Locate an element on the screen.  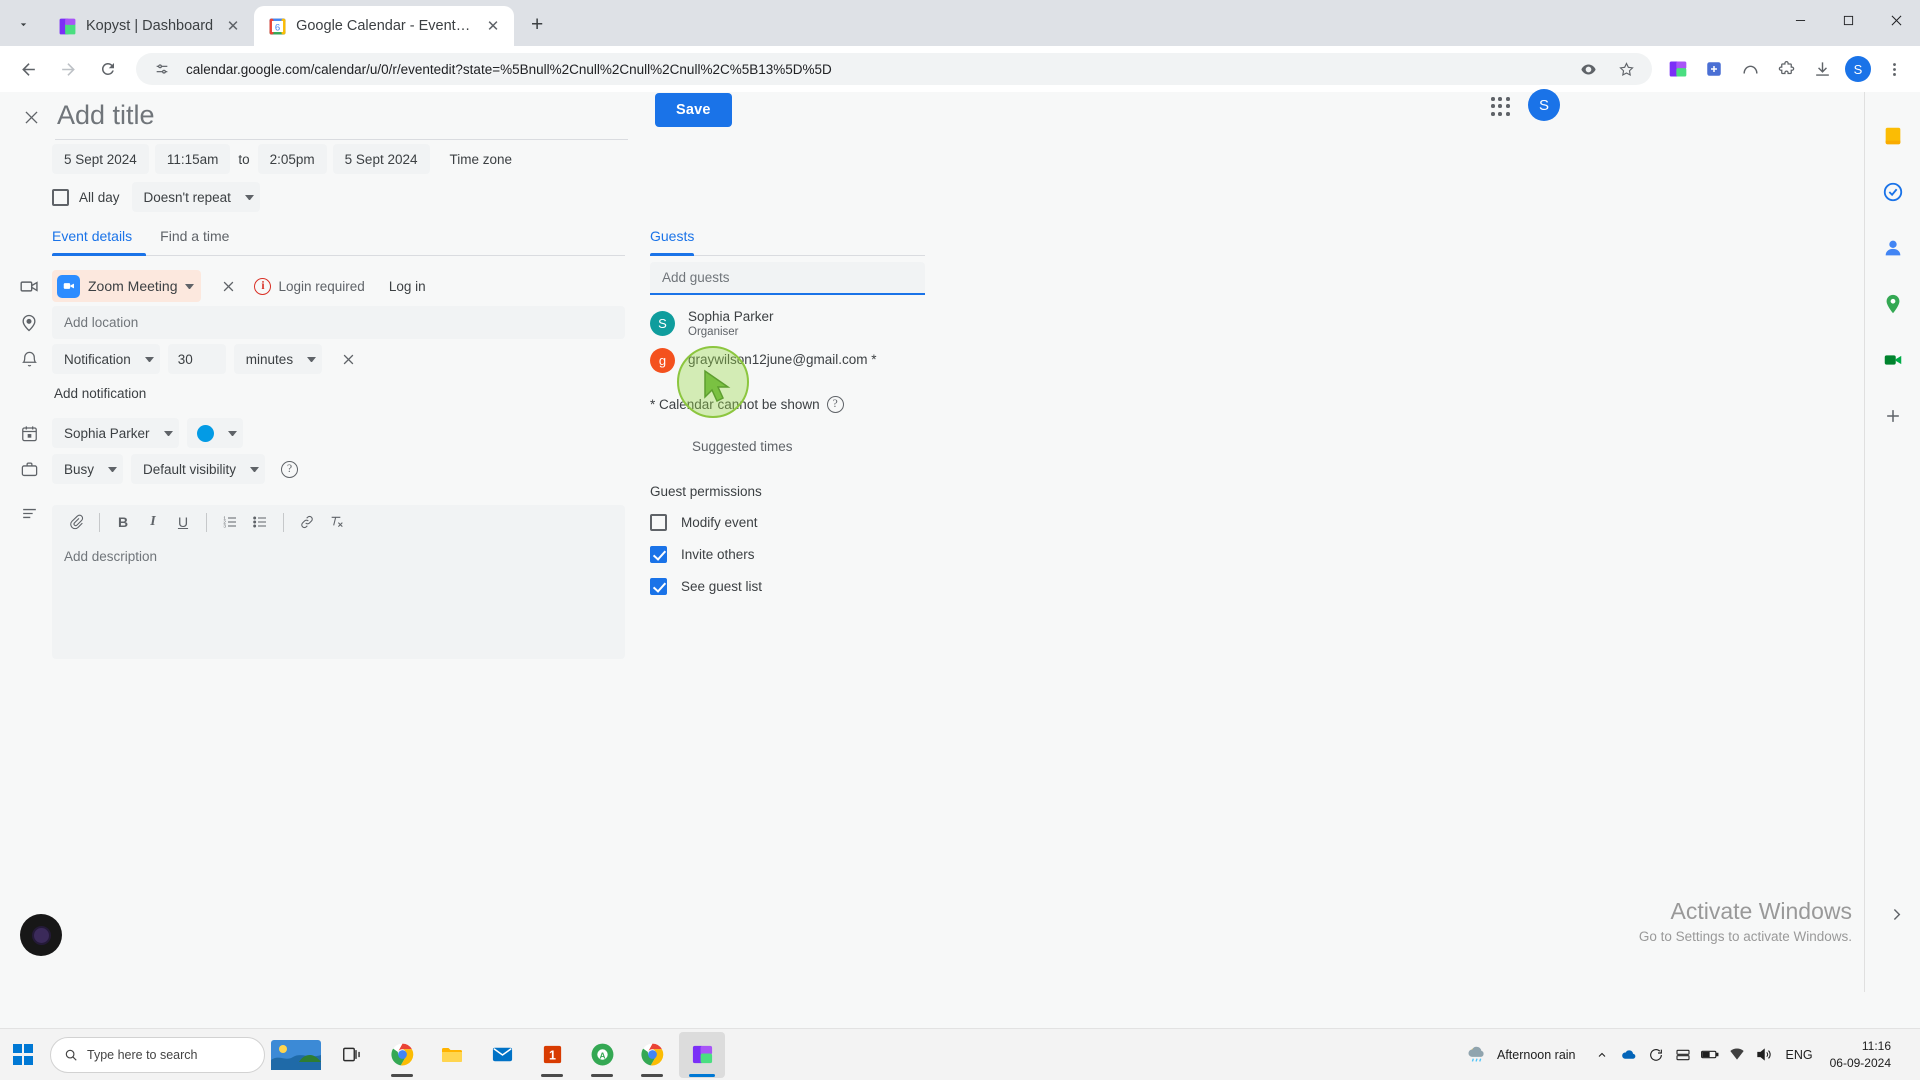
description-input: Add description is located at coordinates (338, 599).